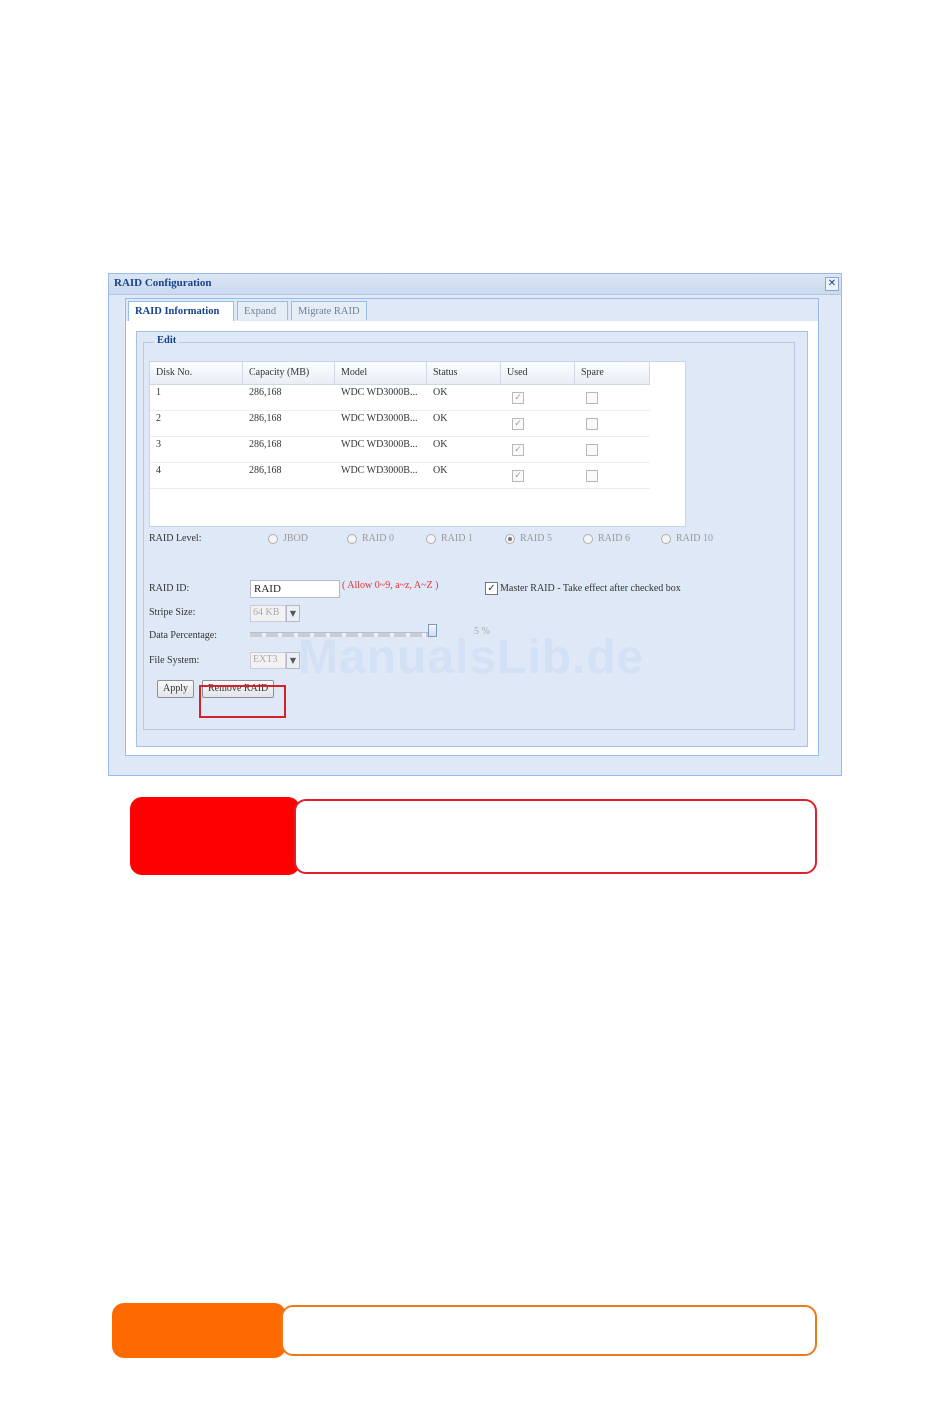 The width and height of the screenshot is (950, 1420). What do you see at coordinates (175, 689) in the screenshot?
I see `apply-button: Apply` at bounding box center [175, 689].